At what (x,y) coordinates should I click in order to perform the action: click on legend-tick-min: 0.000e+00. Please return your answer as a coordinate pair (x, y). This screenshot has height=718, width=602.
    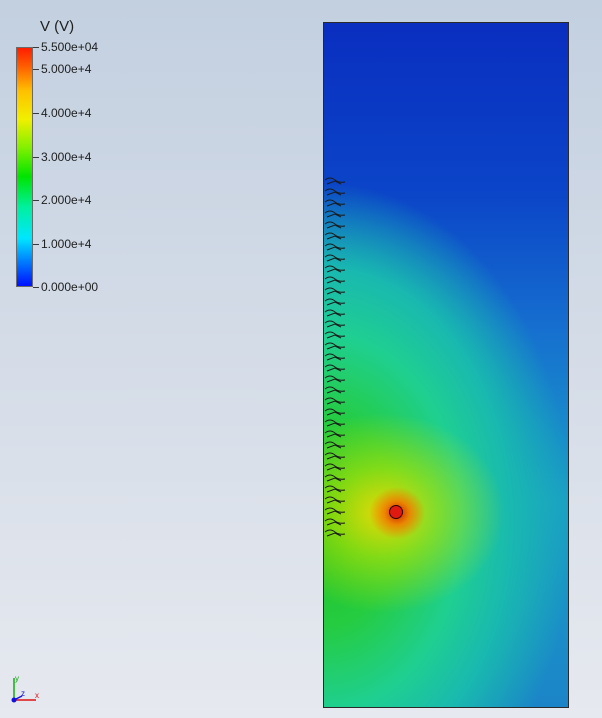
    Looking at the image, I should click on (65, 287).